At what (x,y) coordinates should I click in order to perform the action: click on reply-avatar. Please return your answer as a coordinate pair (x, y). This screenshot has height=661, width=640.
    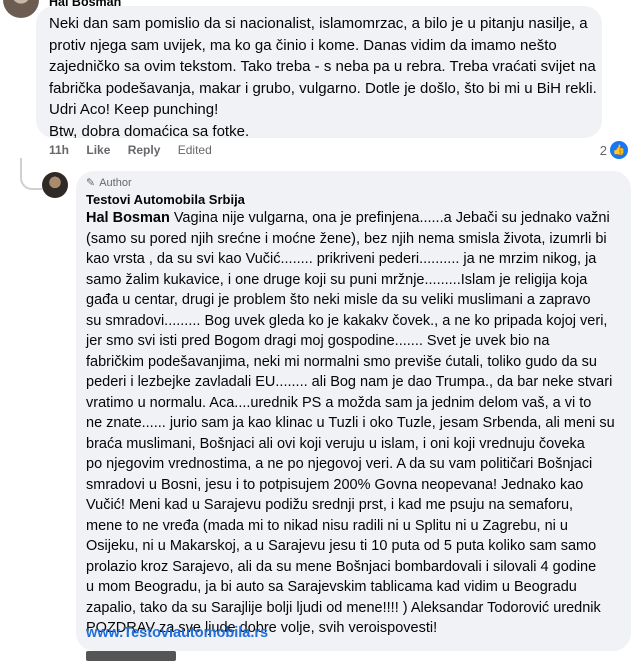
    Looking at the image, I should click on (55, 185).